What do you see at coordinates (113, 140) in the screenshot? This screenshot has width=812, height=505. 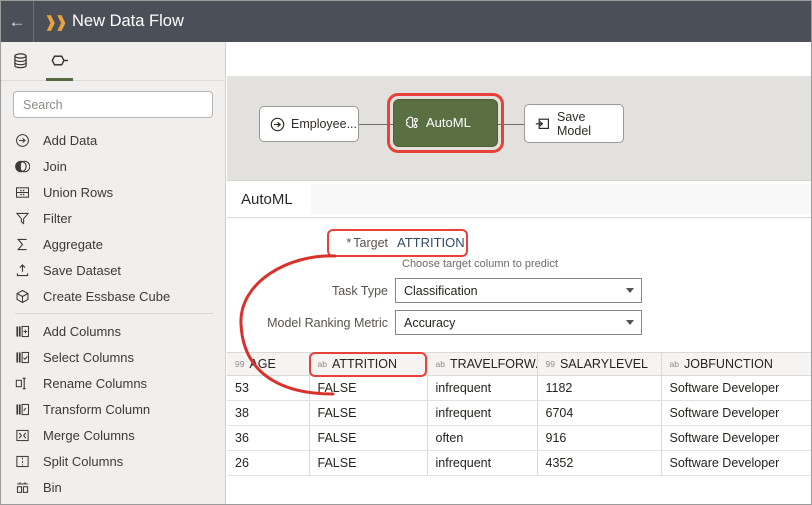 I see `sidebar-item-add-data: Add Data` at bounding box center [113, 140].